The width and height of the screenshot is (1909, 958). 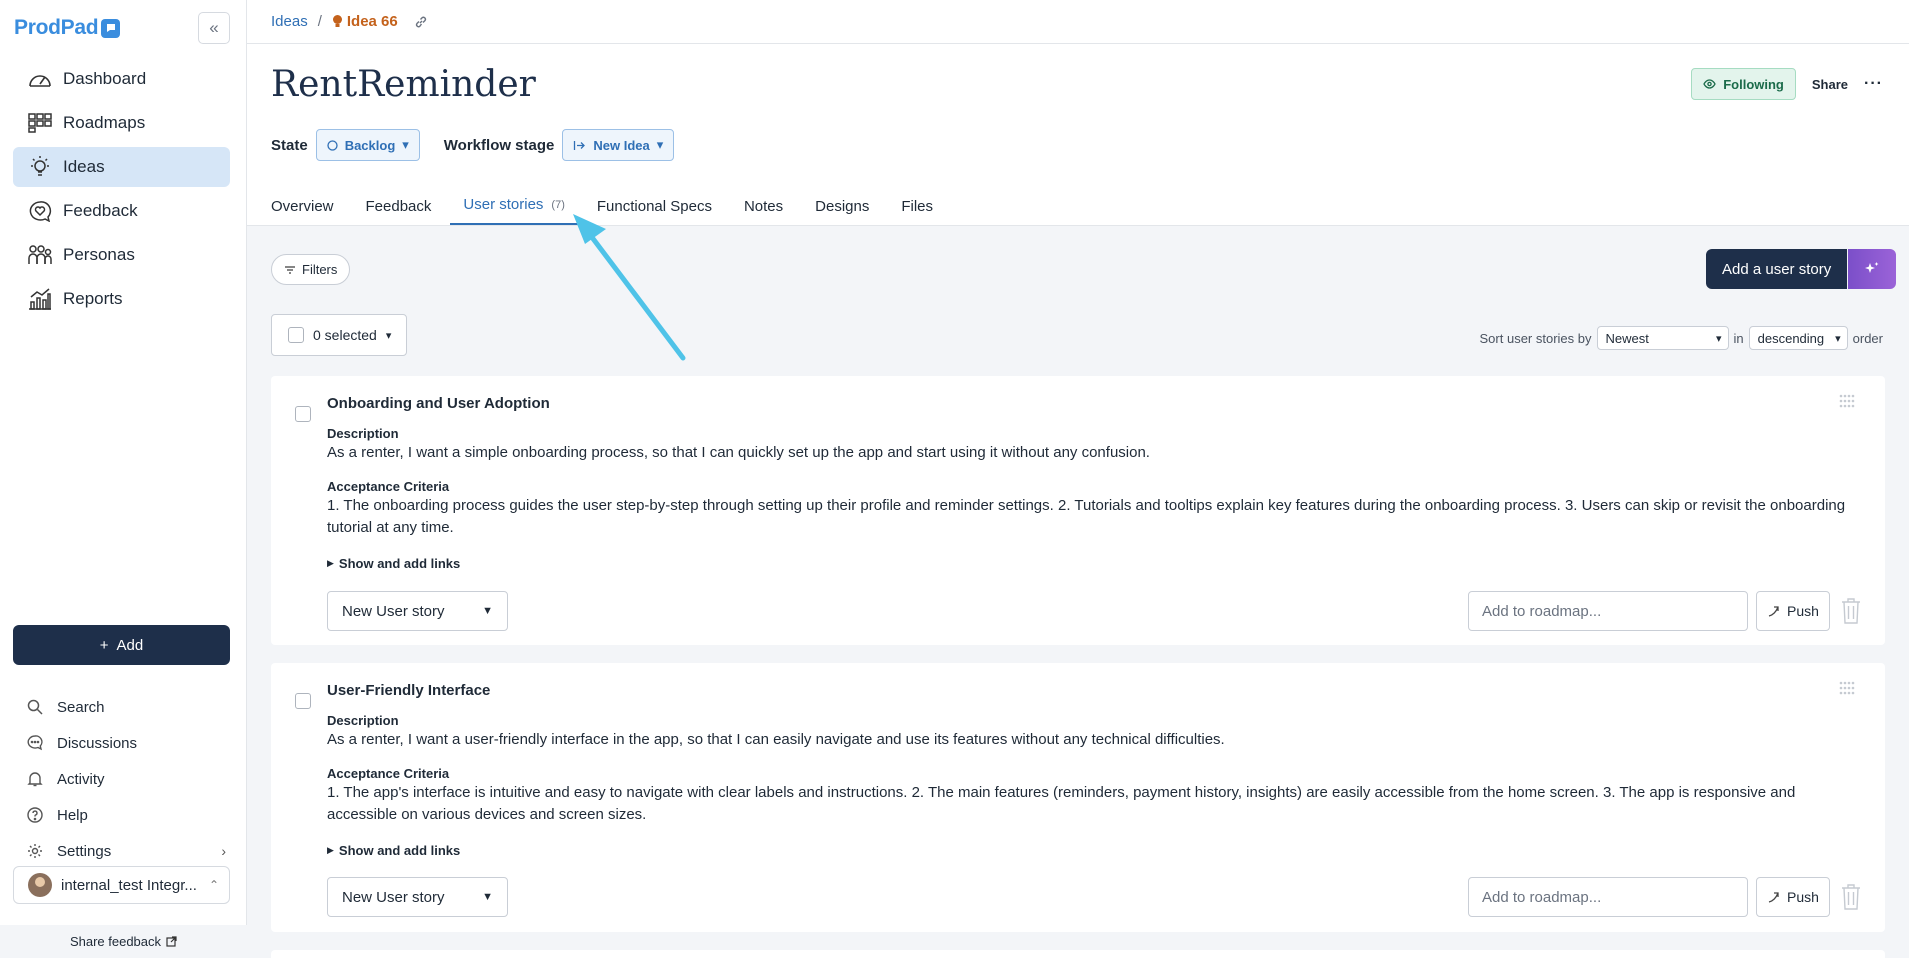 I want to click on sidebar-item-search: Search, so click(x=126, y=707).